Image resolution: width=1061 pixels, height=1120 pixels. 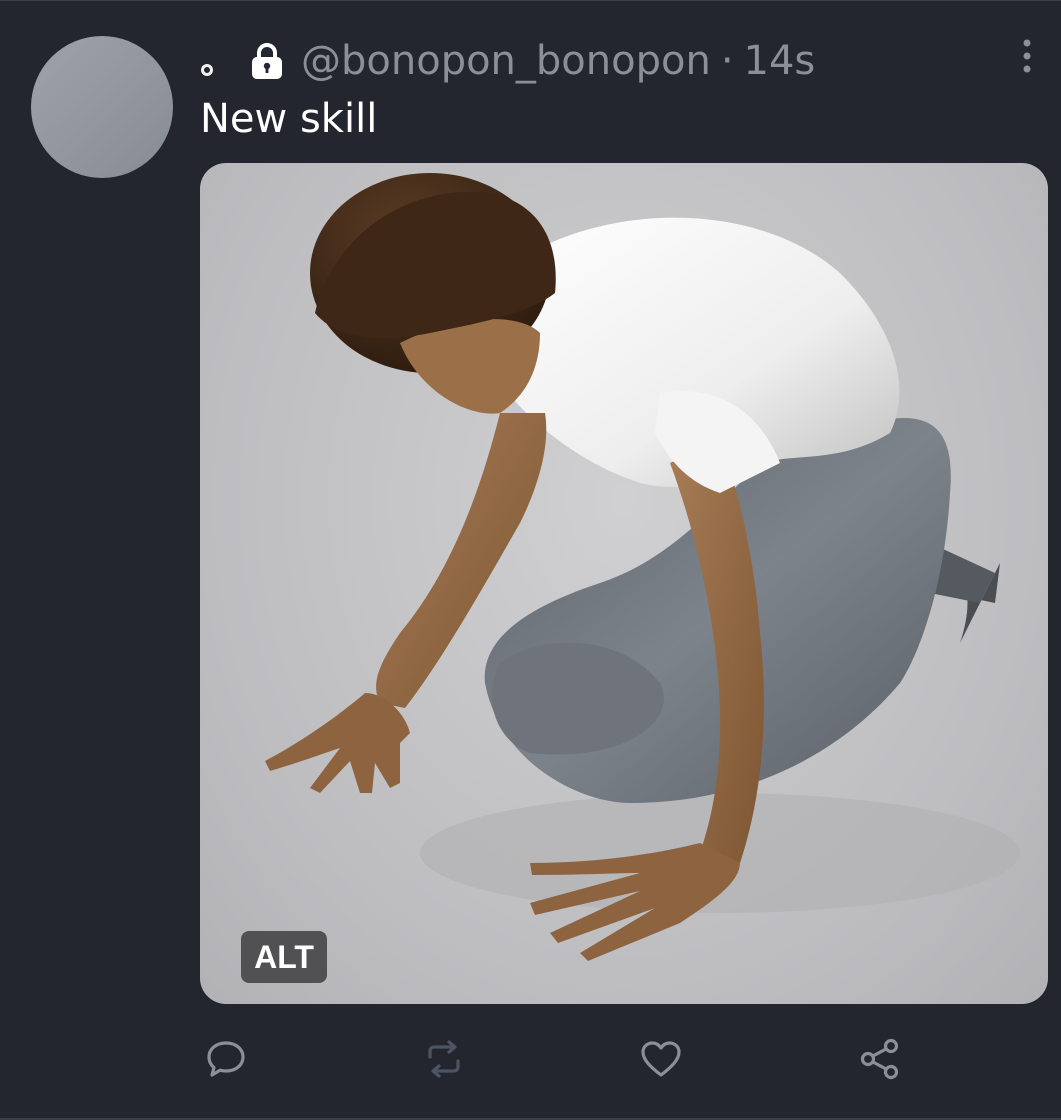 I want to click on avatar, so click(x=102, y=107).